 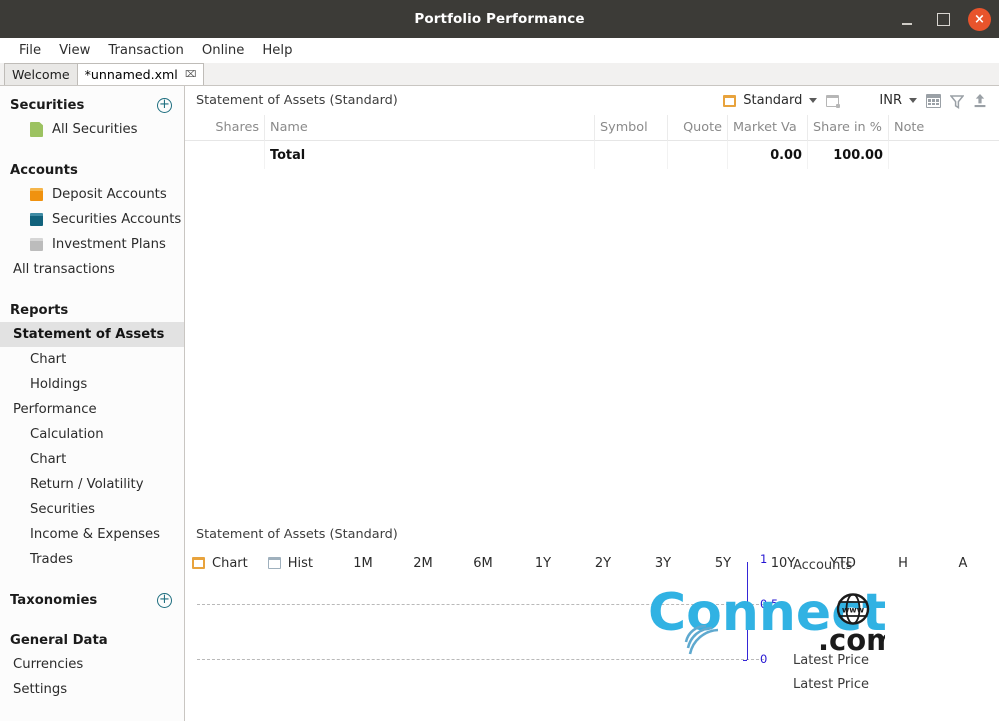 What do you see at coordinates (36, 244) in the screenshot?
I see `gray-square-icon` at bounding box center [36, 244].